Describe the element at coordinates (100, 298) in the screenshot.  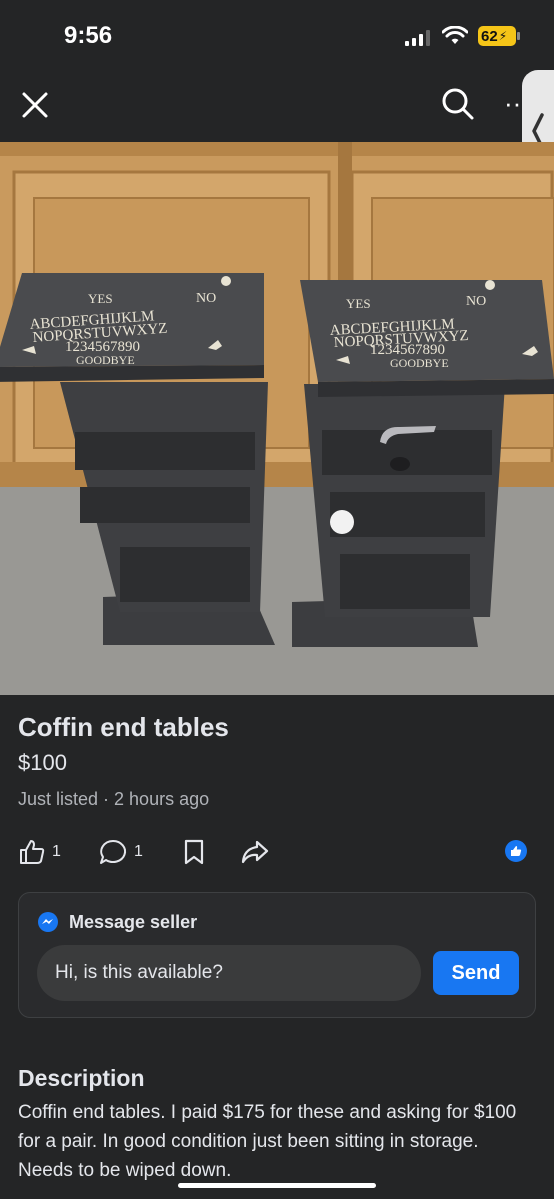
I see `left-yes: YES` at that location.